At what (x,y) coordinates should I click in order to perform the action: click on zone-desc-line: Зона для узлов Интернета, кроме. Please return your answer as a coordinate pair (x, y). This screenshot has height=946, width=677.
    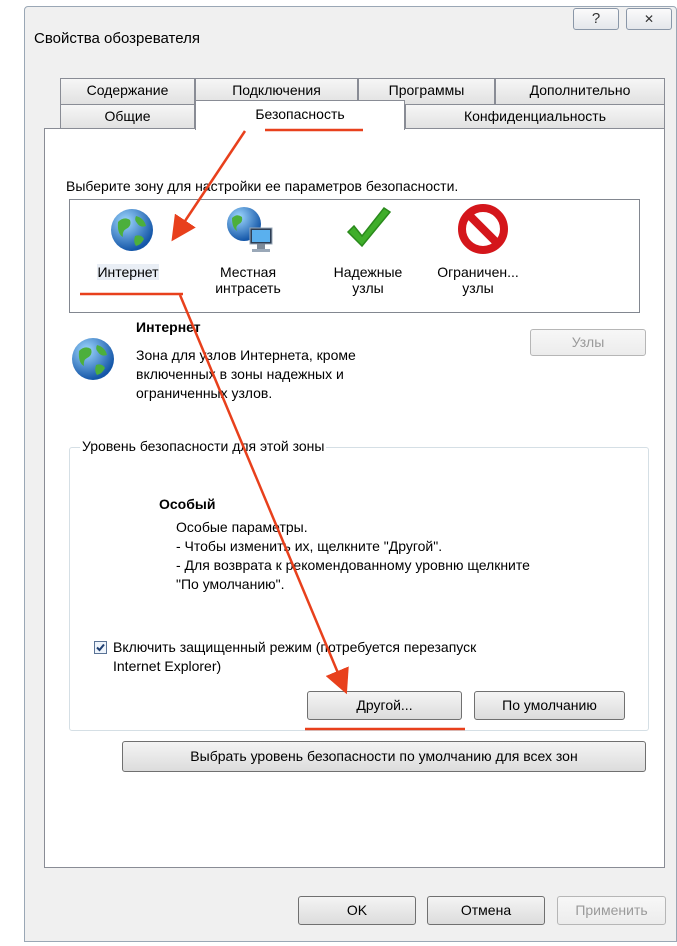
    Looking at the image, I should click on (246, 355).